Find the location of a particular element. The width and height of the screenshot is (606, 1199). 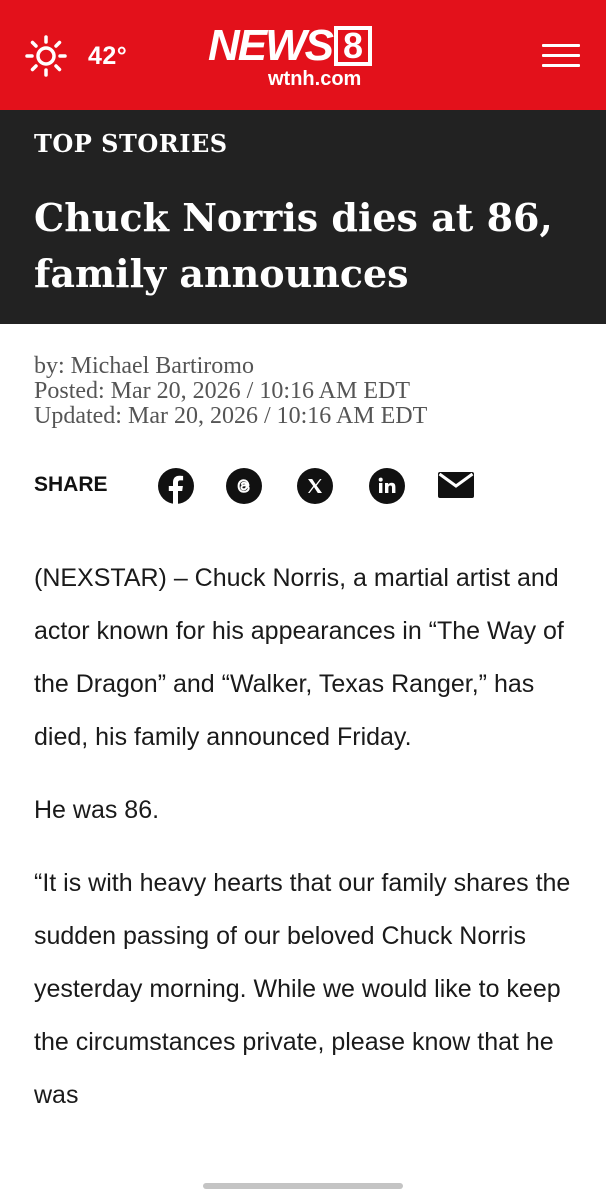

logo-number: 8 is located at coordinates (353, 45).